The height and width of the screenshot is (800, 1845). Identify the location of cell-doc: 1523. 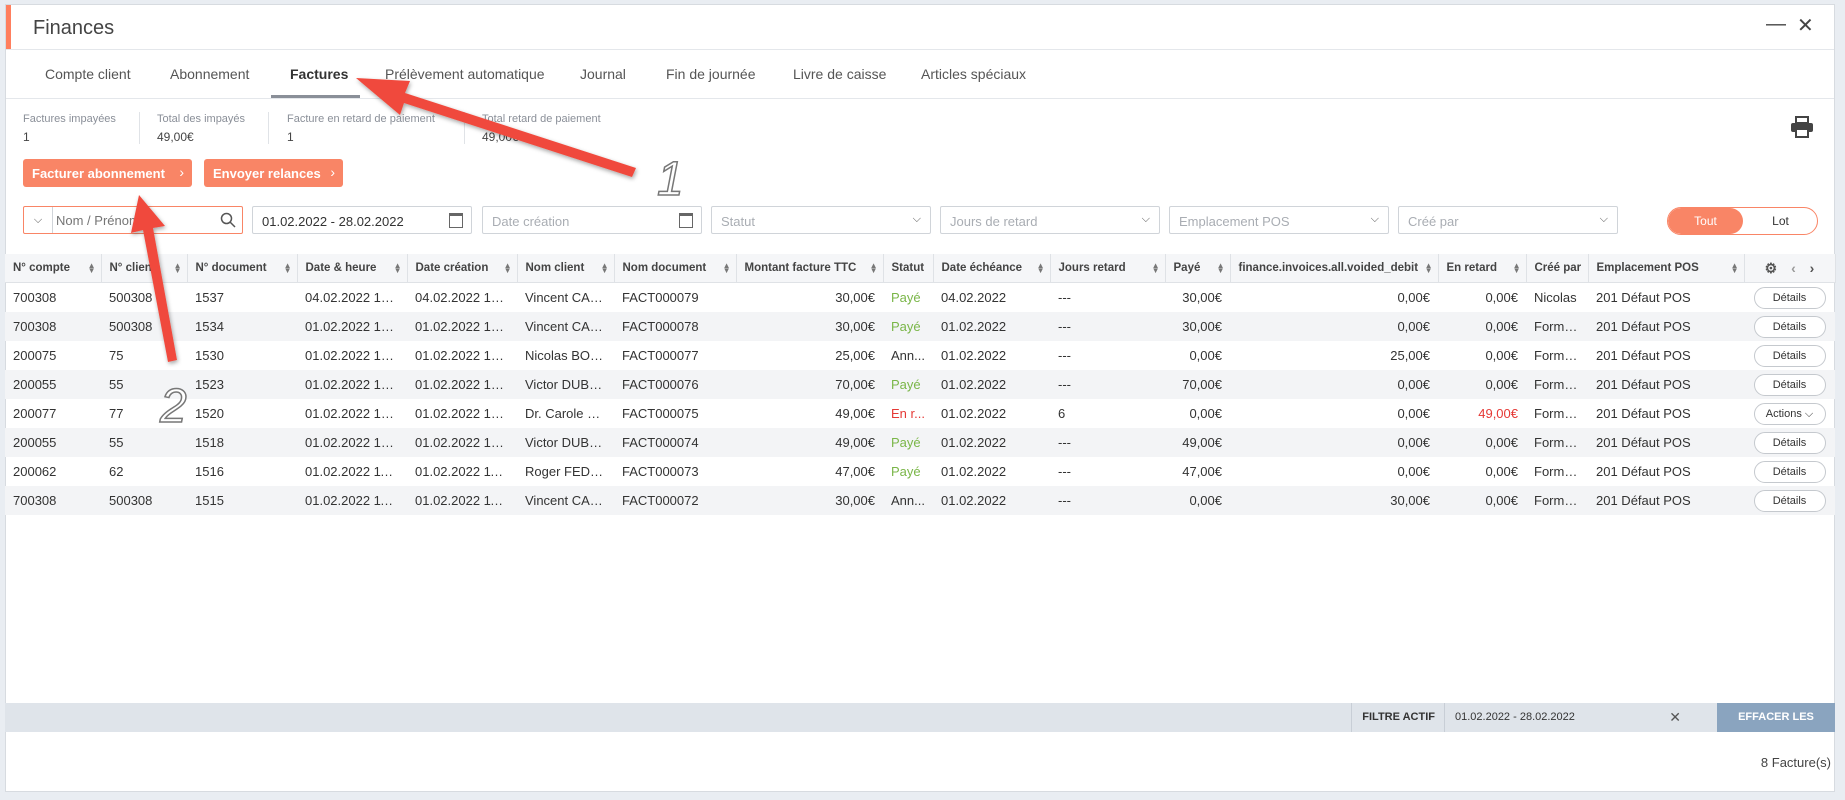
(242, 384).